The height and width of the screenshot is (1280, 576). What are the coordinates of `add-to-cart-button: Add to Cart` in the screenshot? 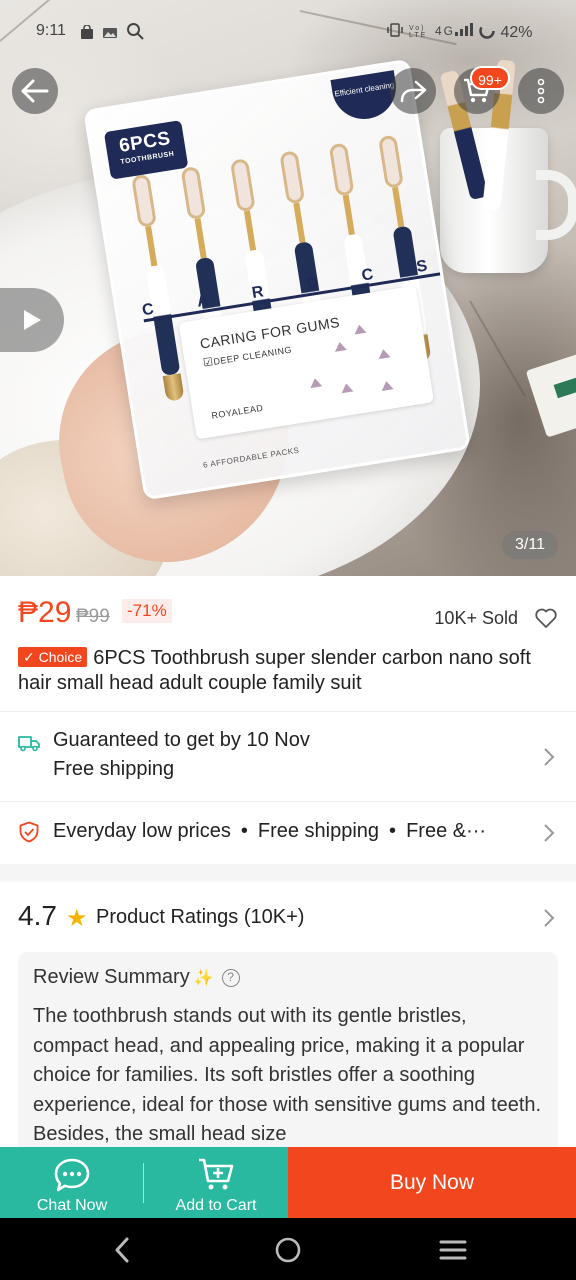 It's located at (216, 1182).